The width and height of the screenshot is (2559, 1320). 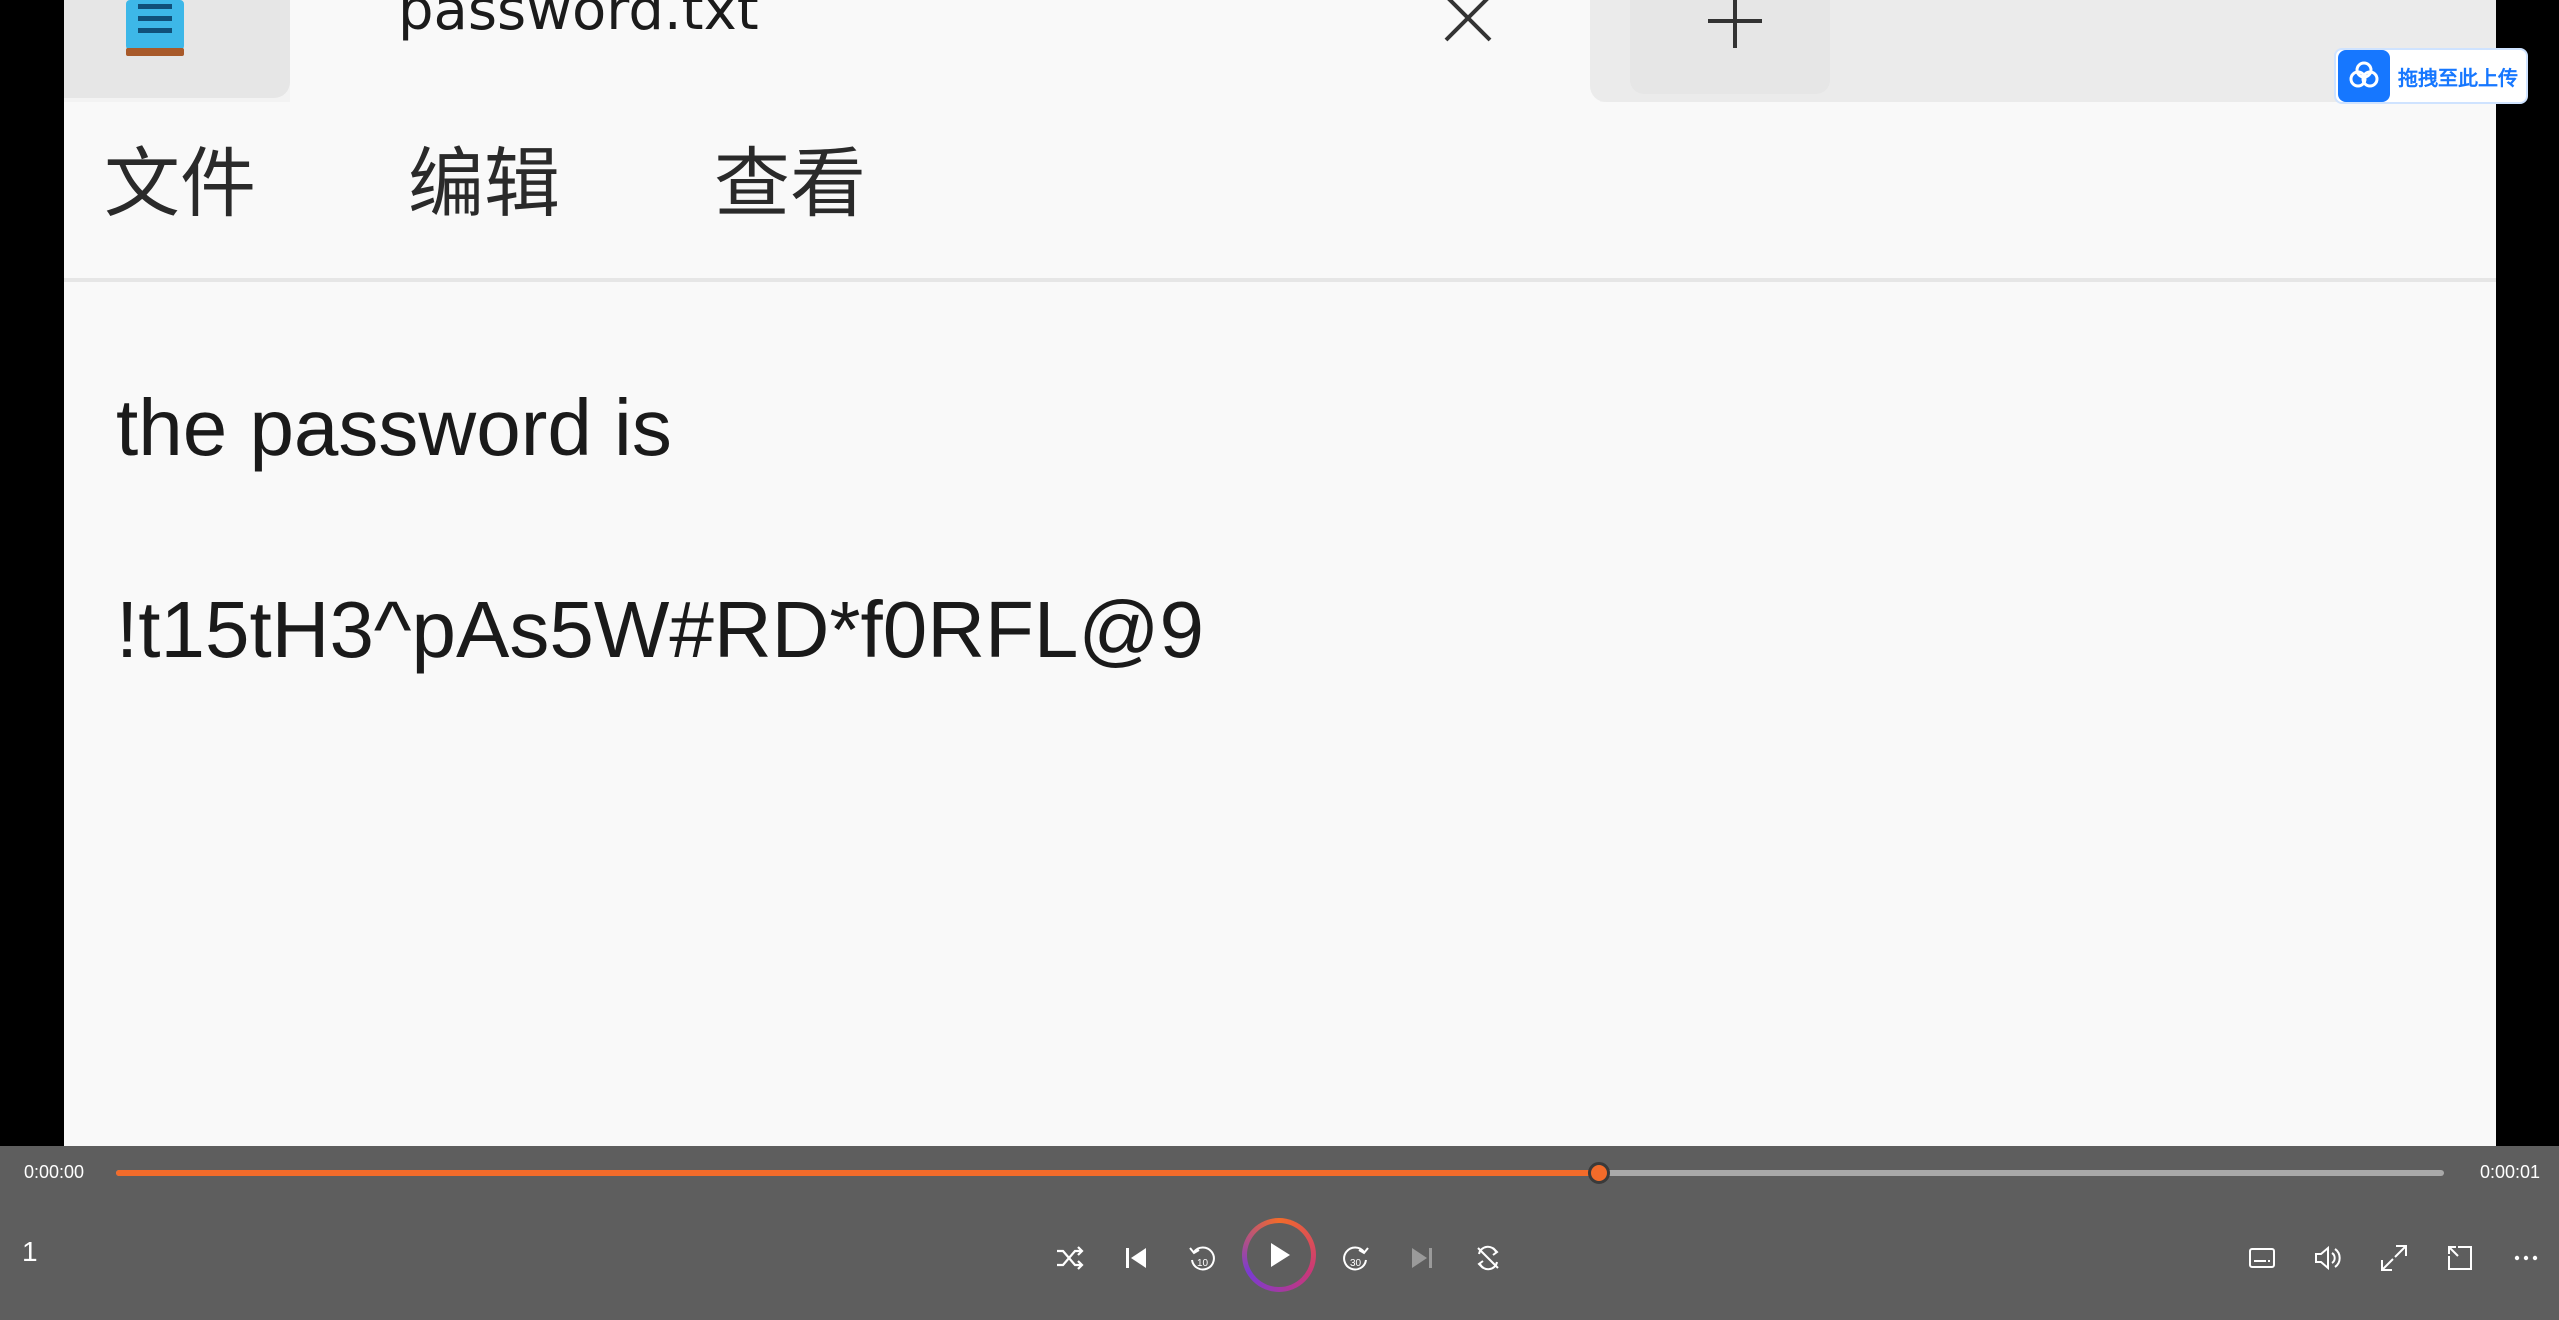 I want to click on play-button-inner, so click(x=1279, y=1255).